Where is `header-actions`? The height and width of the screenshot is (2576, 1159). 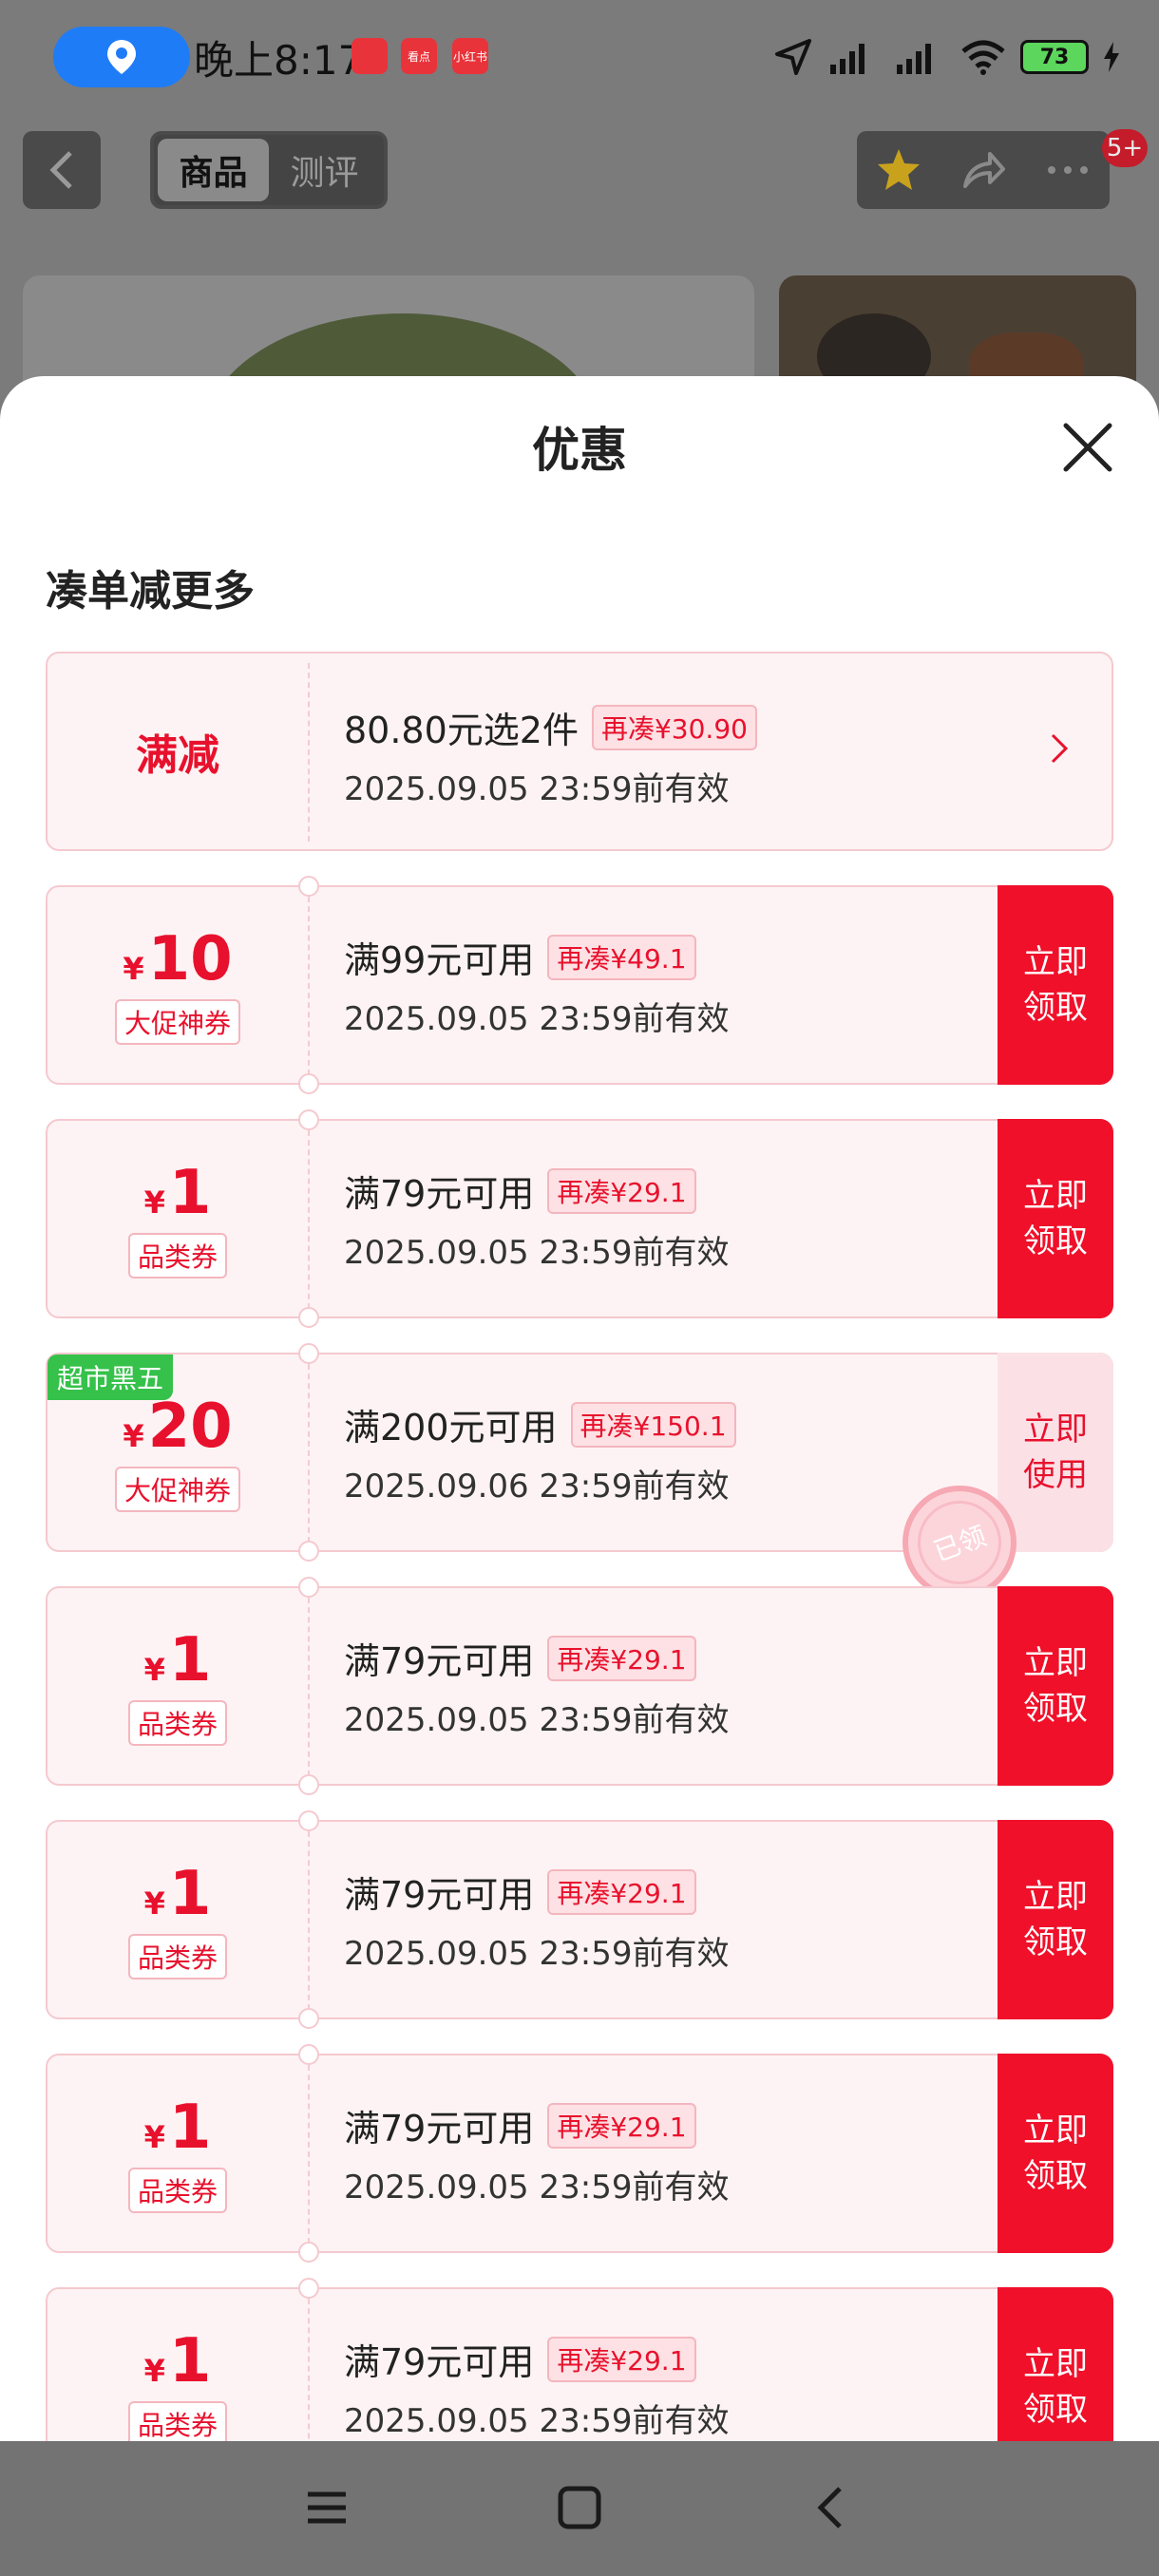
header-actions is located at coordinates (983, 170).